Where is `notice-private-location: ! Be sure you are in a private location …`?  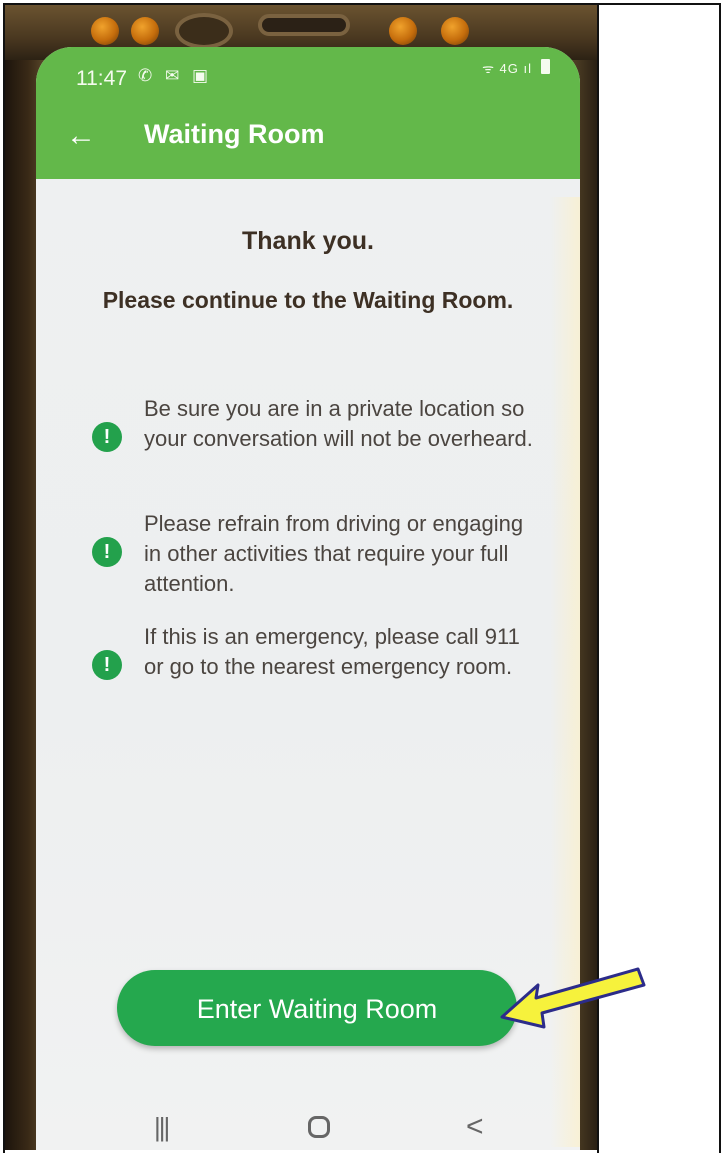 notice-private-location: ! Be sure you are in a private location … is located at coordinates (312, 441).